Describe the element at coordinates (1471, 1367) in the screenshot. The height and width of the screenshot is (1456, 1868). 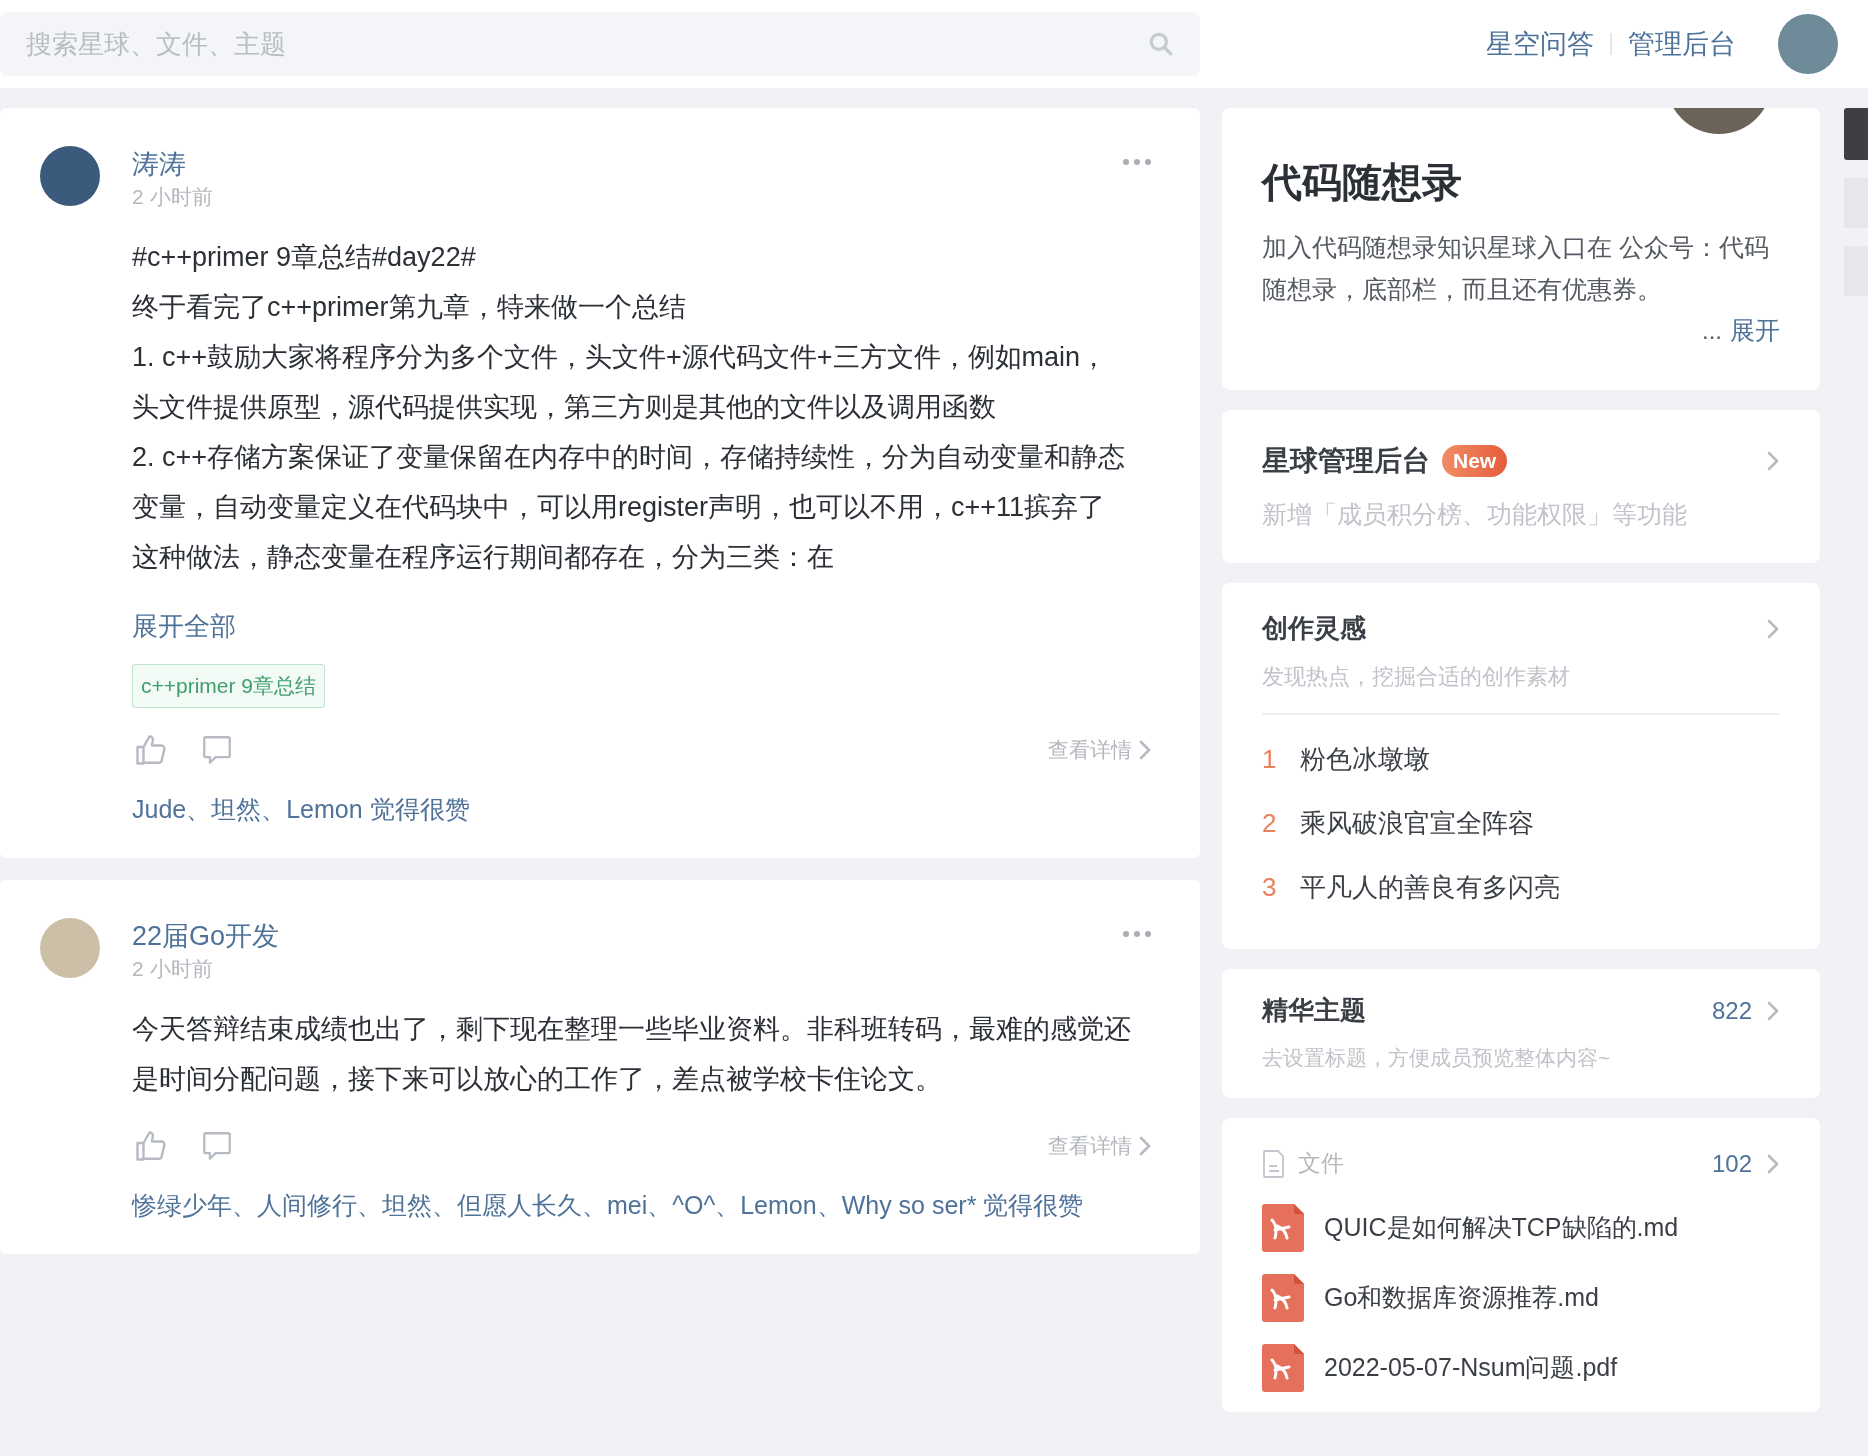
I see `file-name: 2022-05-07-Nsum问题.pdf` at that location.